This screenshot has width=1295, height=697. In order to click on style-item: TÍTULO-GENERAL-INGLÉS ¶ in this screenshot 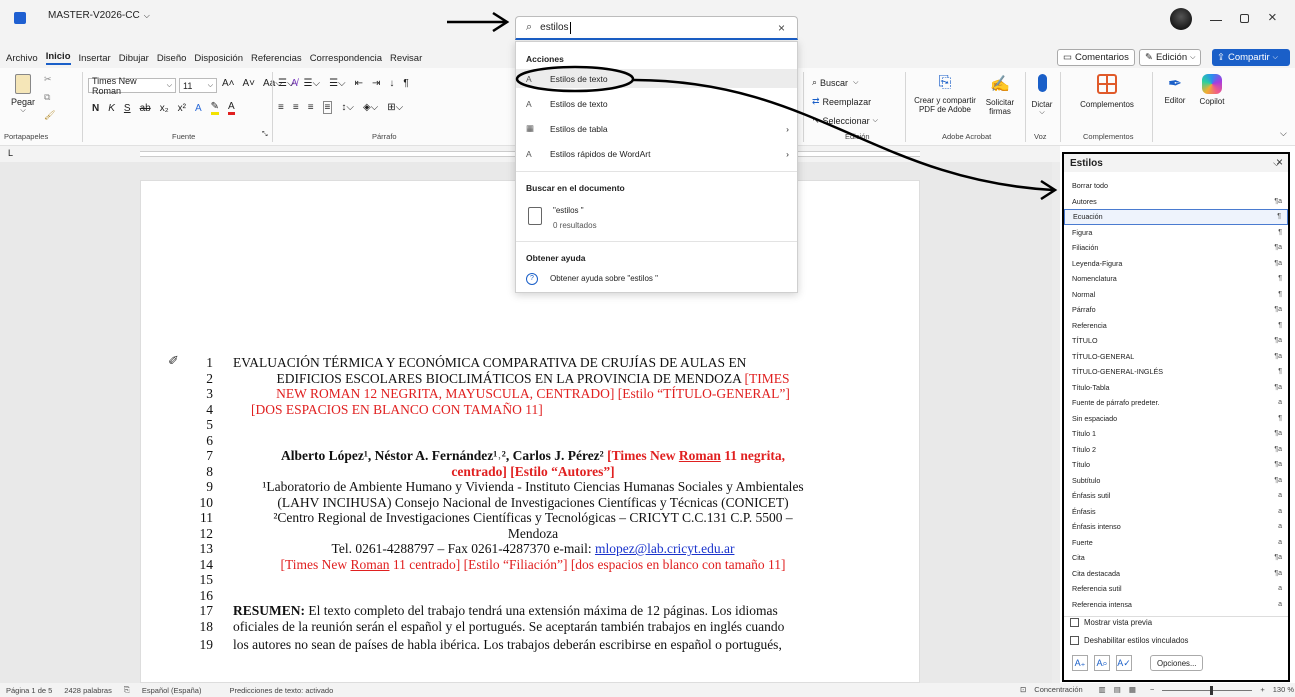, I will do `click(1176, 372)`.